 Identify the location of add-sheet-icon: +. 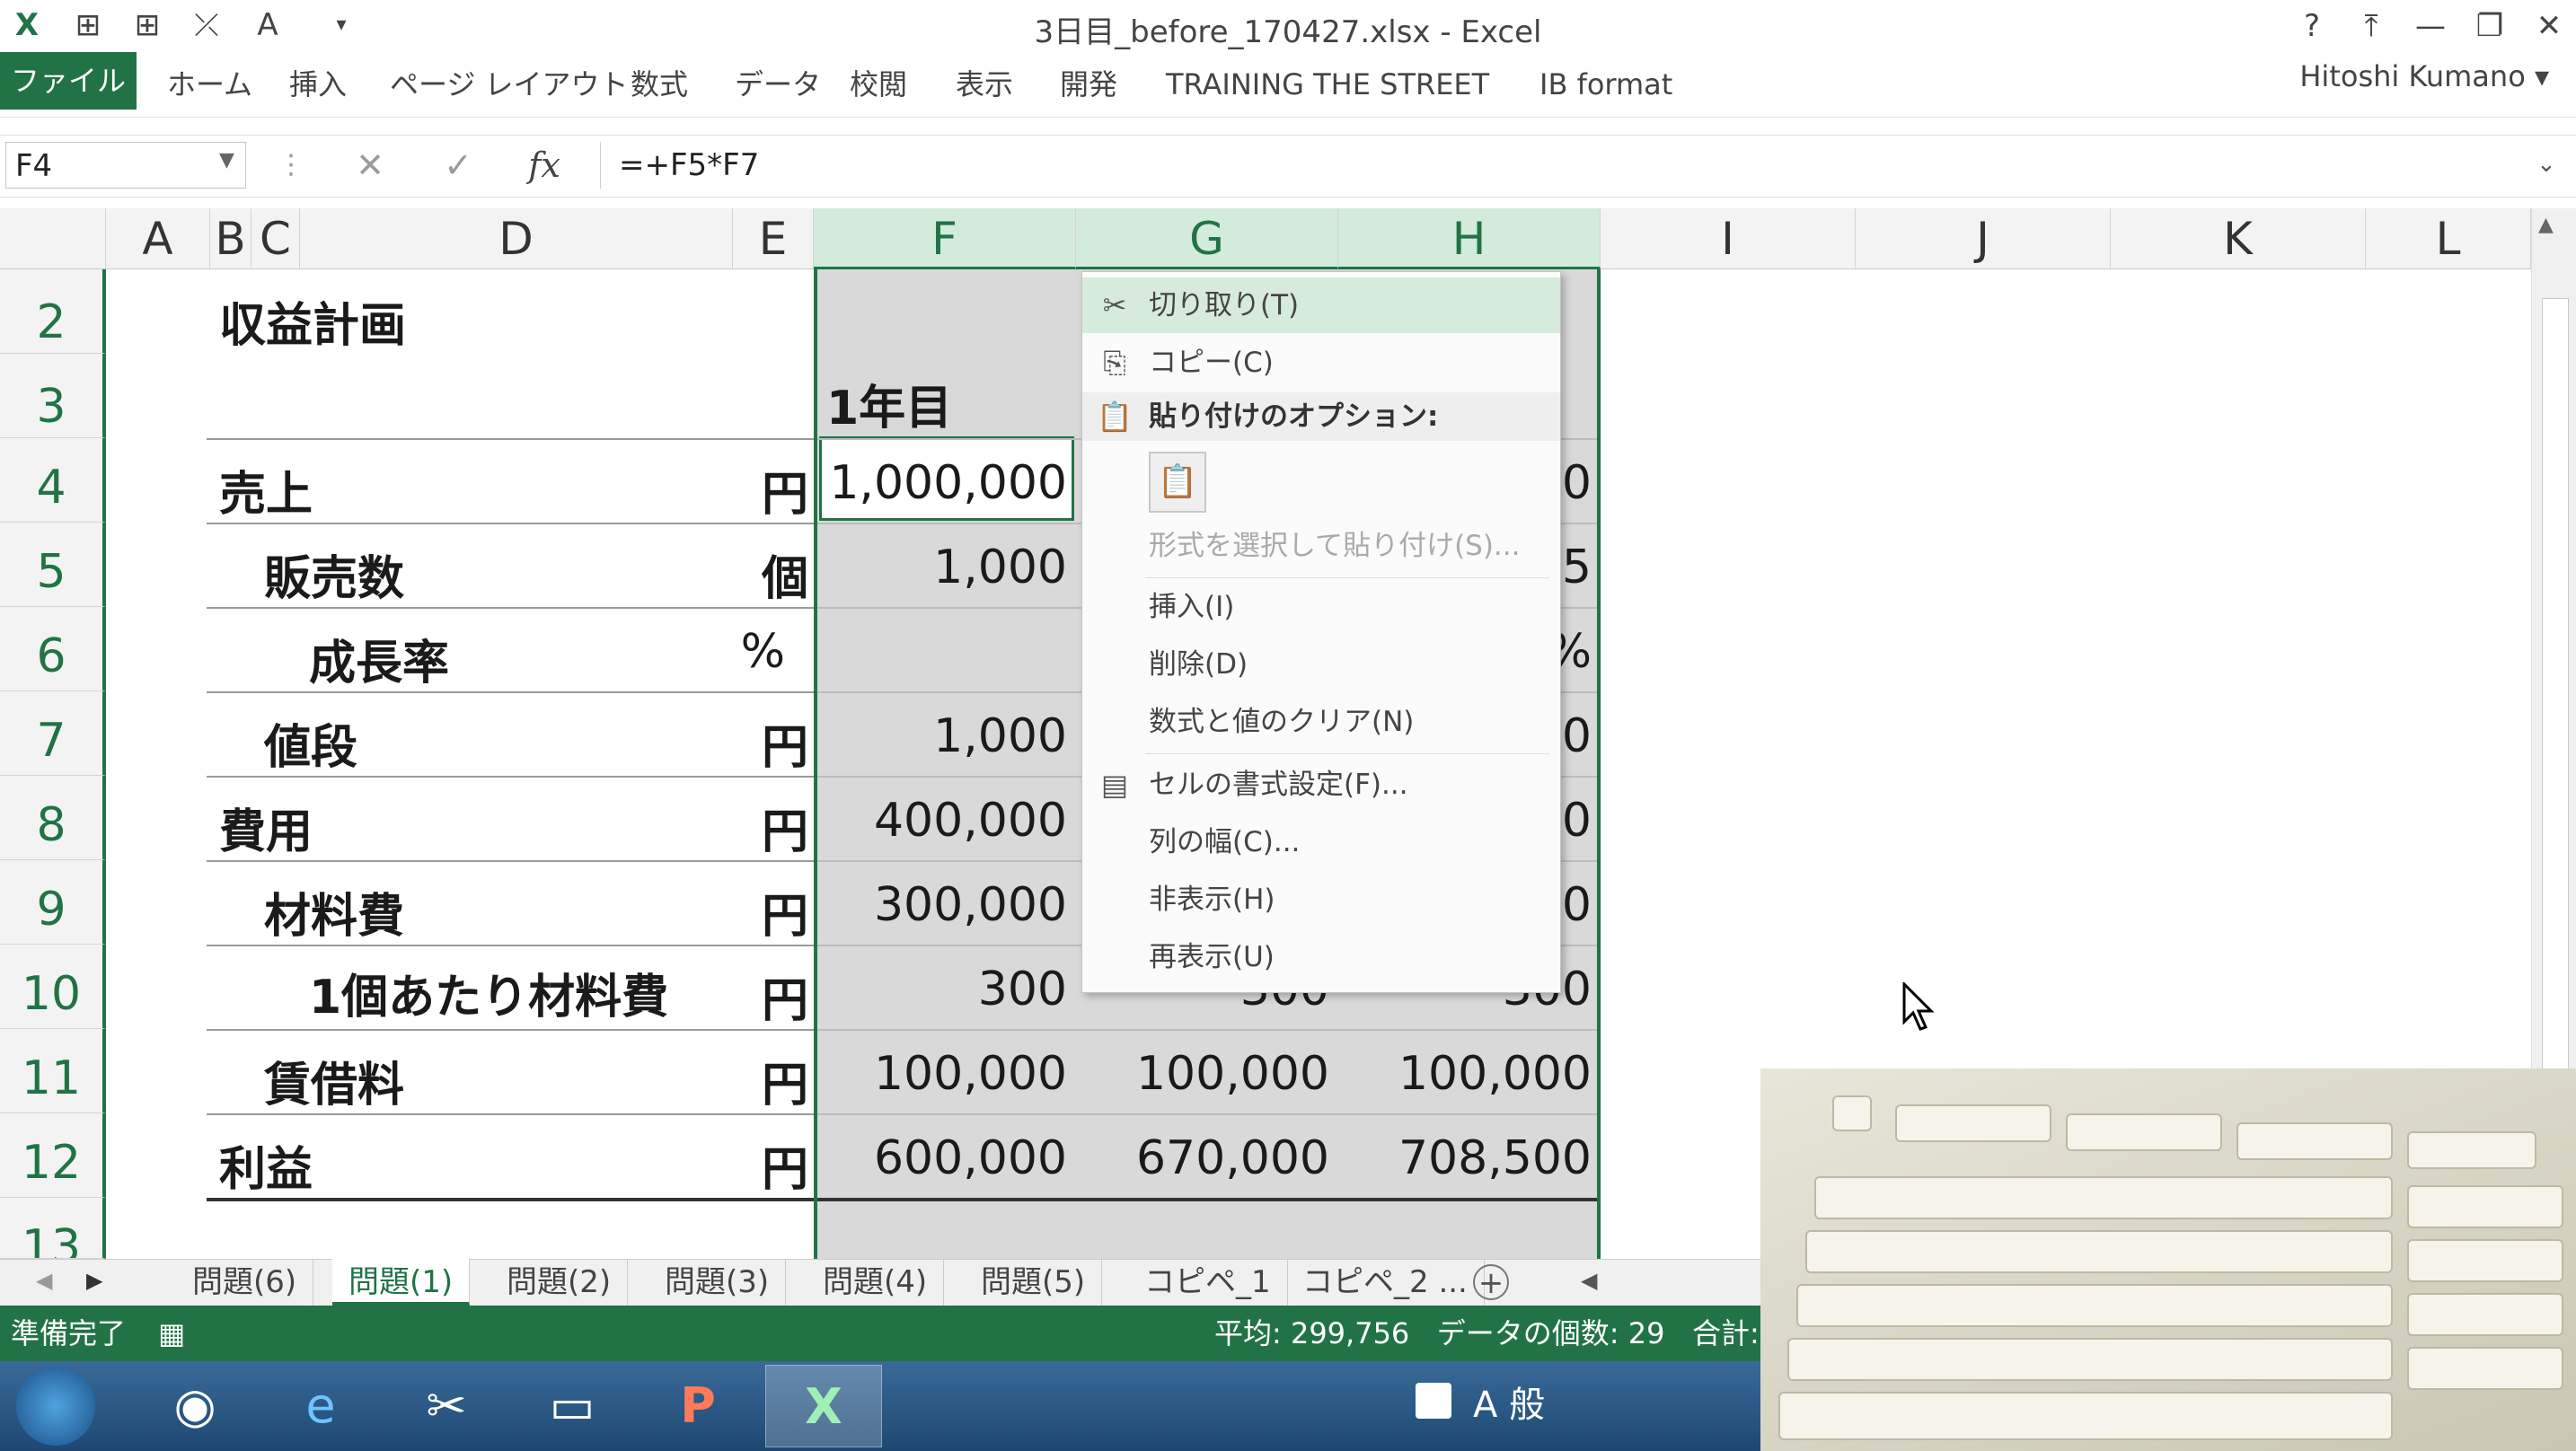
(1491, 1282).